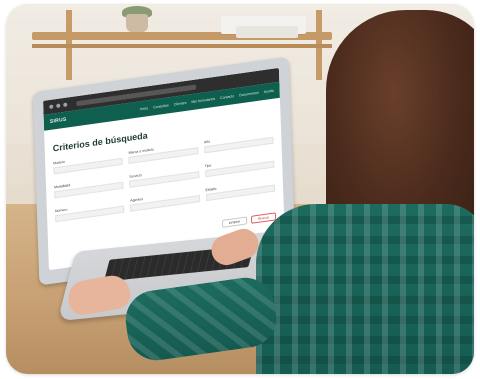  I want to click on form-field: Número, so click(90, 214).